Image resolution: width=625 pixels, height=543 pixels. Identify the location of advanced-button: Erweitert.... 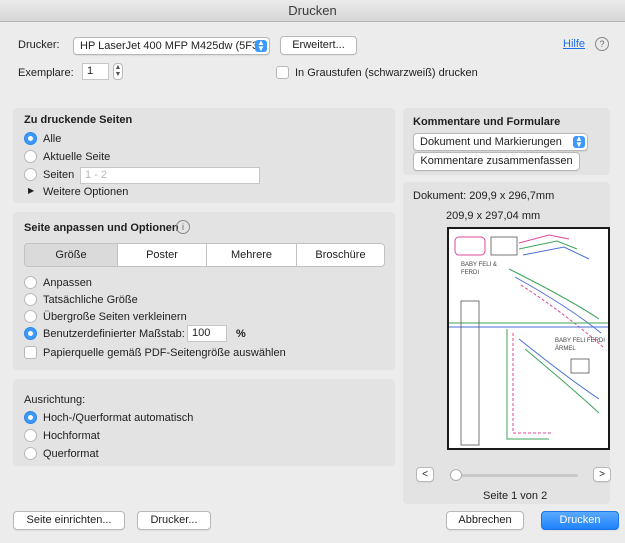
(318, 45).